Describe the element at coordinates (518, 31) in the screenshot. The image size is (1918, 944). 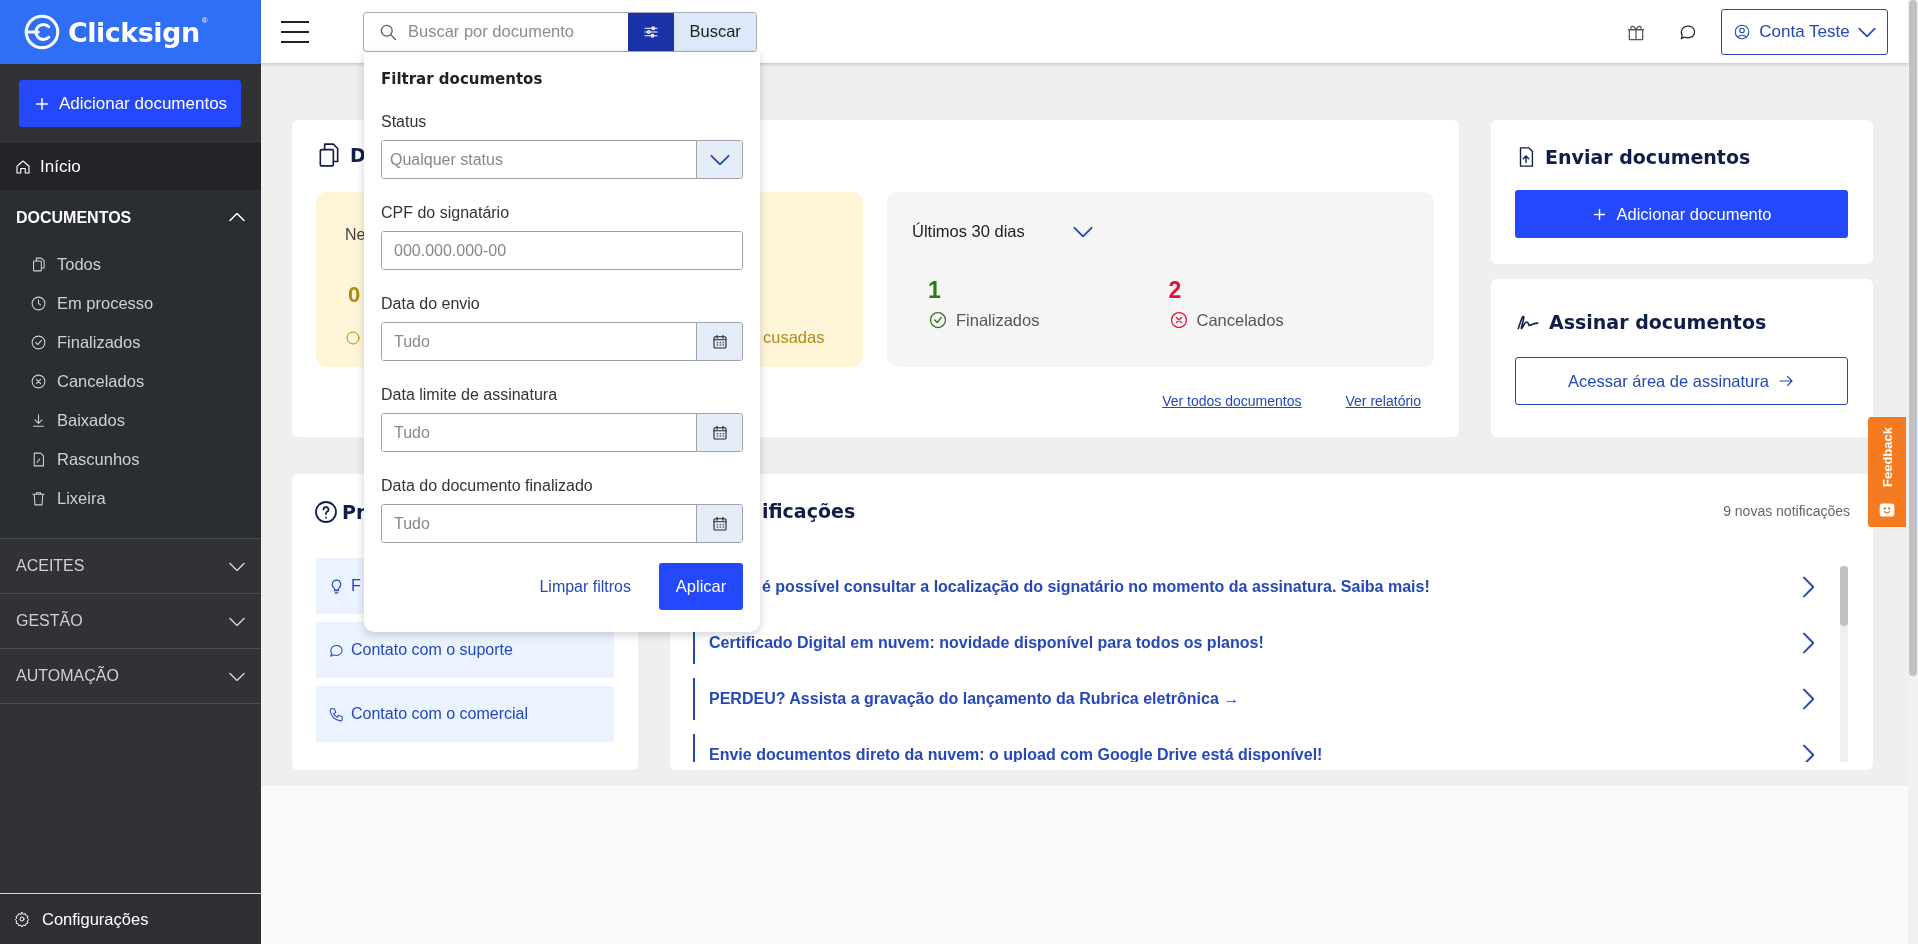
I see `search-field: Buscar por documento` at that location.